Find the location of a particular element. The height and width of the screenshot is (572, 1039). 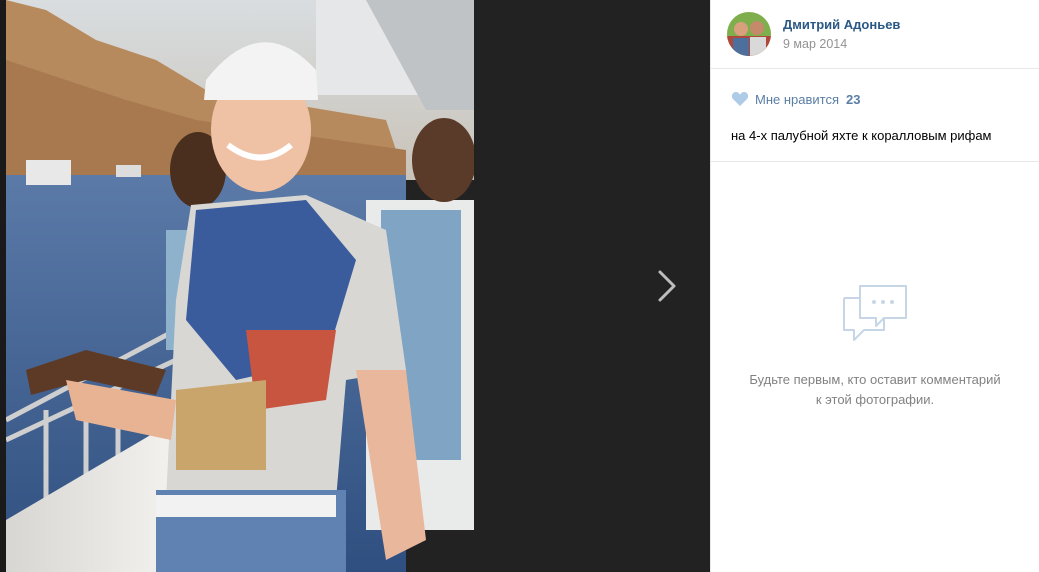

chevron-right-icon is located at coordinates (667, 286).